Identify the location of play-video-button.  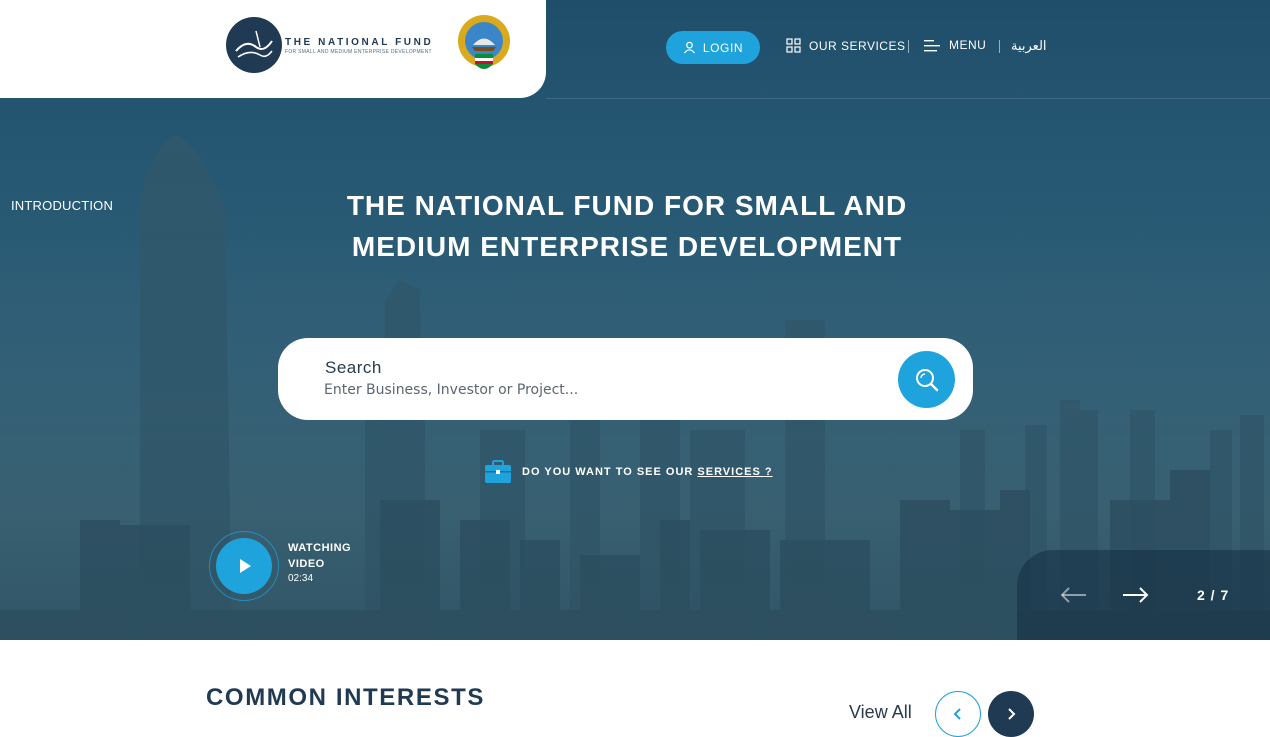
(244, 566).